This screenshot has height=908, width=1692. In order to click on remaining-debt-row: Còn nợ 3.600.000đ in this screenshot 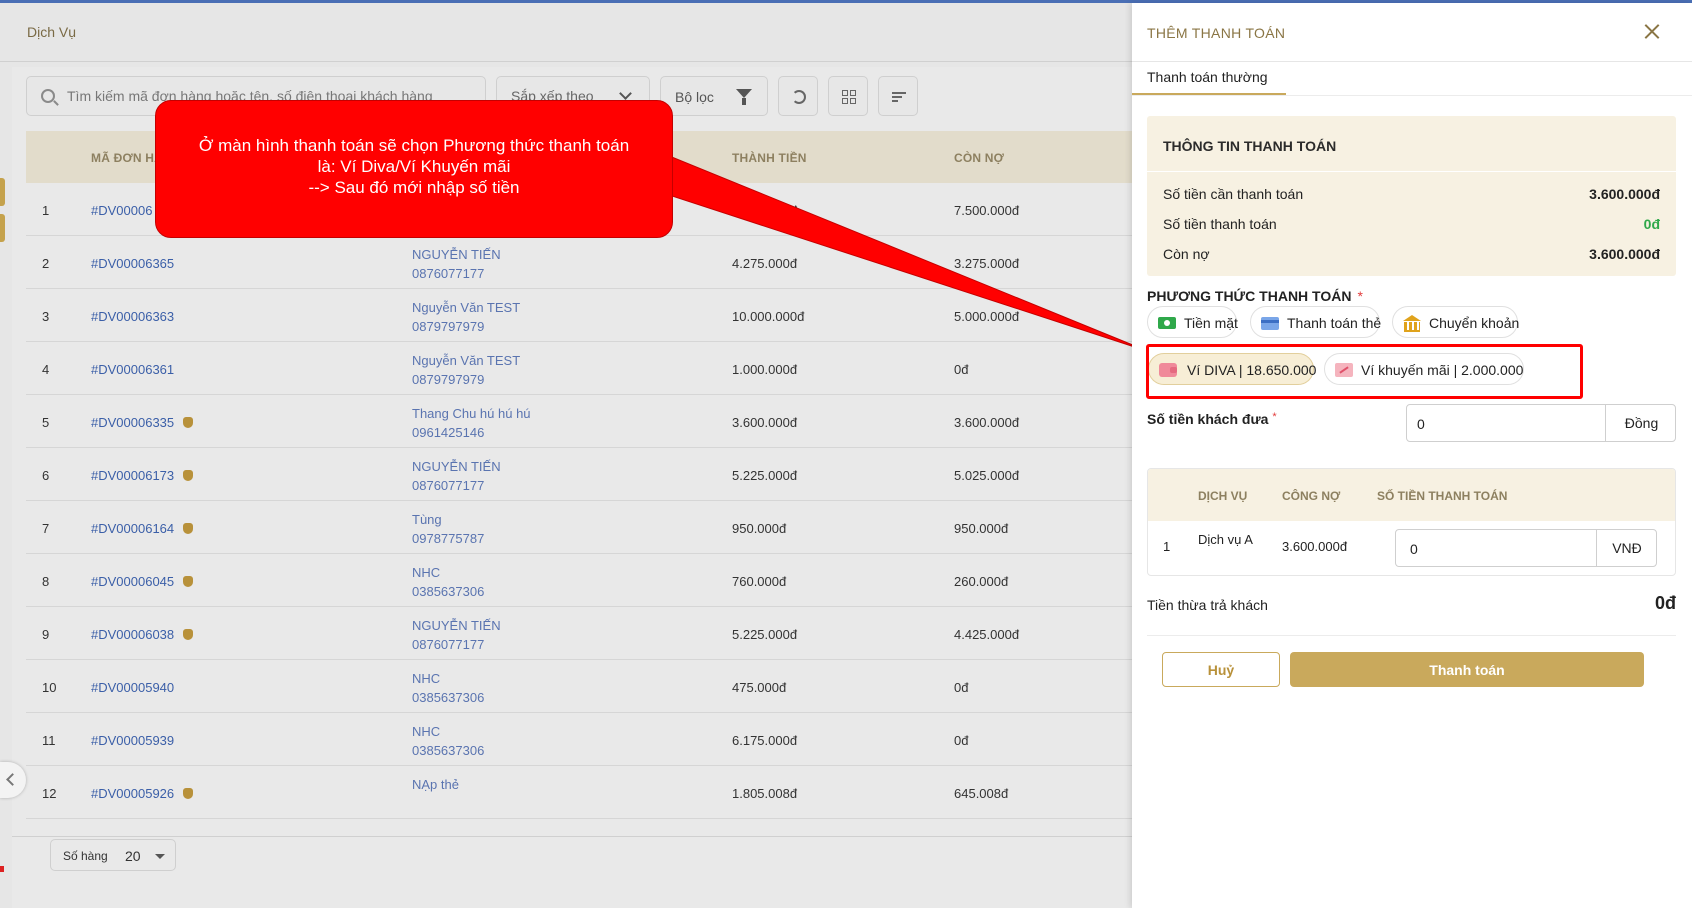, I will do `click(1411, 254)`.